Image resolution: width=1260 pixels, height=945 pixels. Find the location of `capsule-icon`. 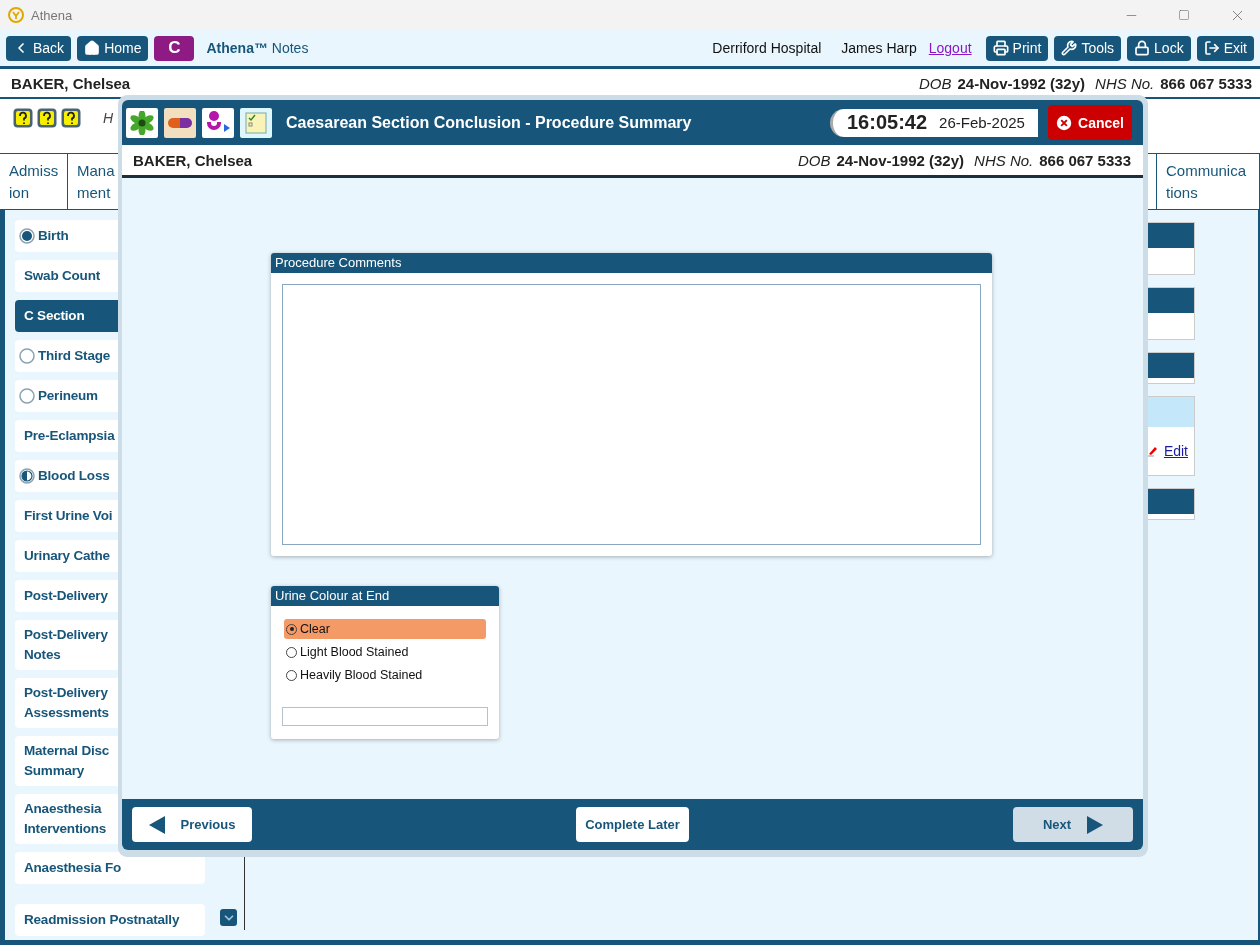

capsule-icon is located at coordinates (180, 122).